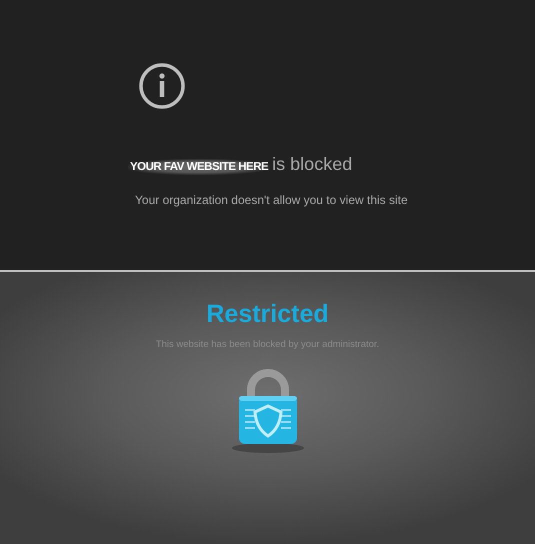  What do you see at coordinates (312, 164) in the screenshot?
I see `blocked-heading: is blocked` at bounding box center [312, 164].